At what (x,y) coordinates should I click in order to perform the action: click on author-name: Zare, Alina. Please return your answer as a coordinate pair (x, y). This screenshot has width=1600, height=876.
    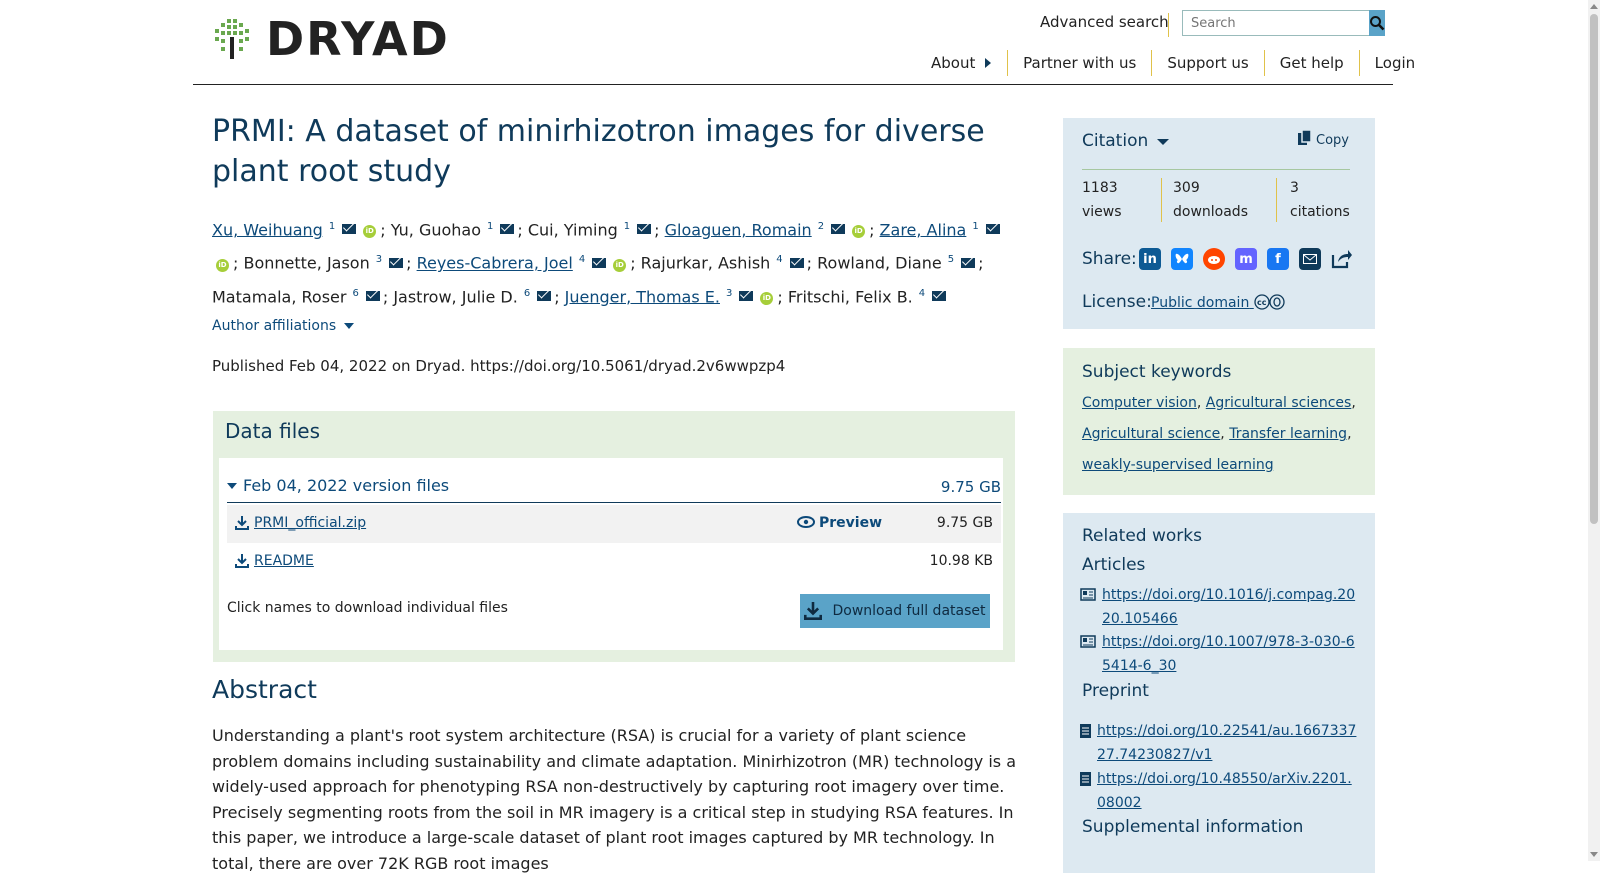
    Looking at the image, I should click on (923, 229).